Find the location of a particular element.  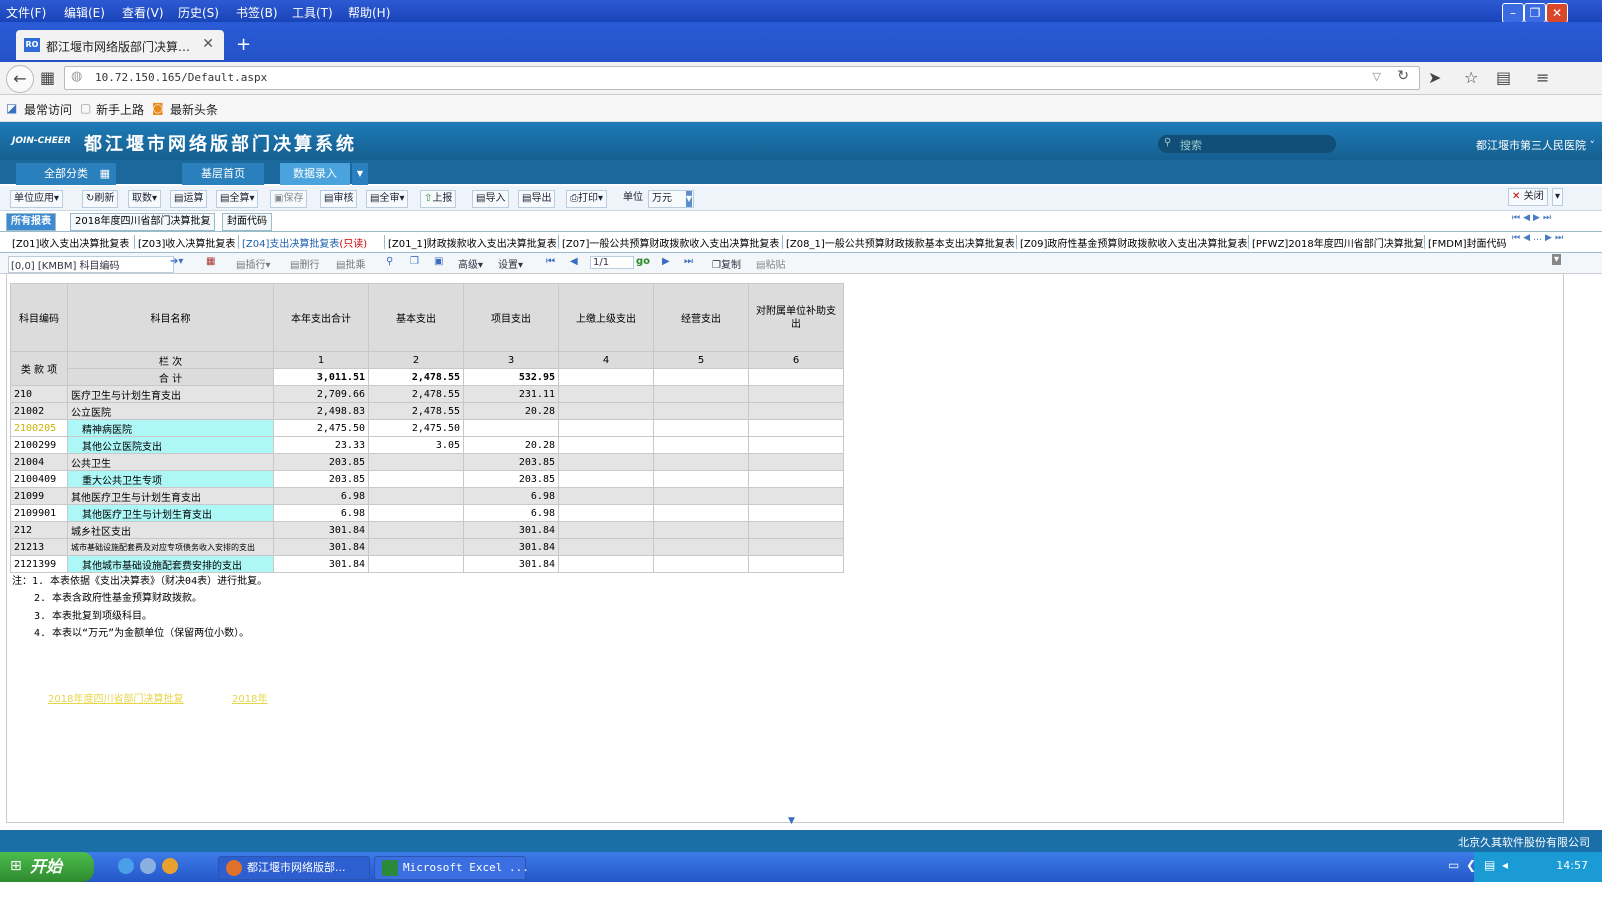

page-input: 1/1 is located at coordinates (612, 262).